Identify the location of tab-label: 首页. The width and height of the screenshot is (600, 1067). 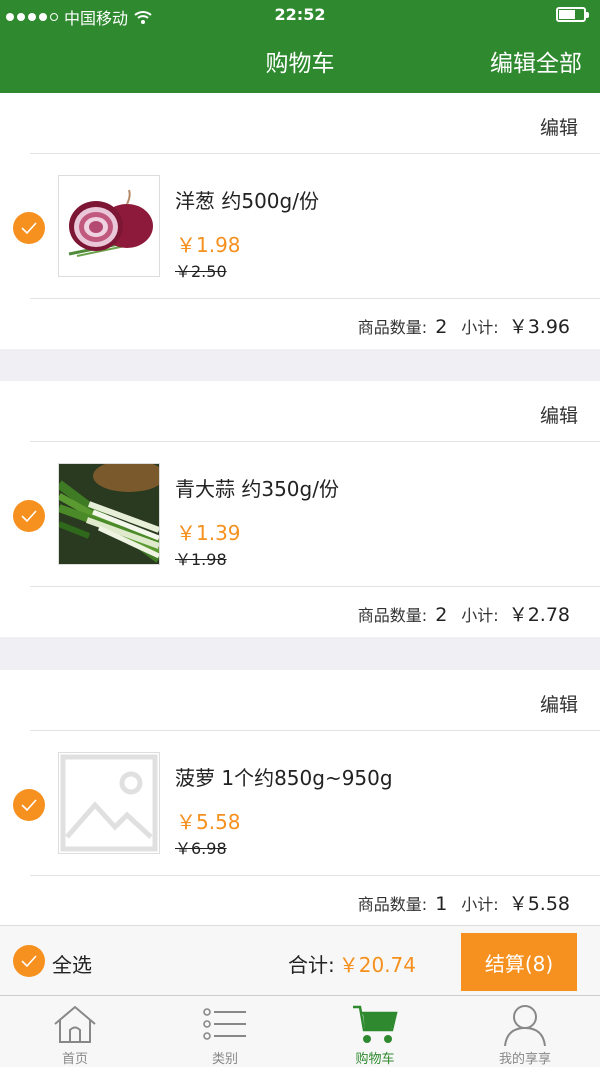
(74, 1059).